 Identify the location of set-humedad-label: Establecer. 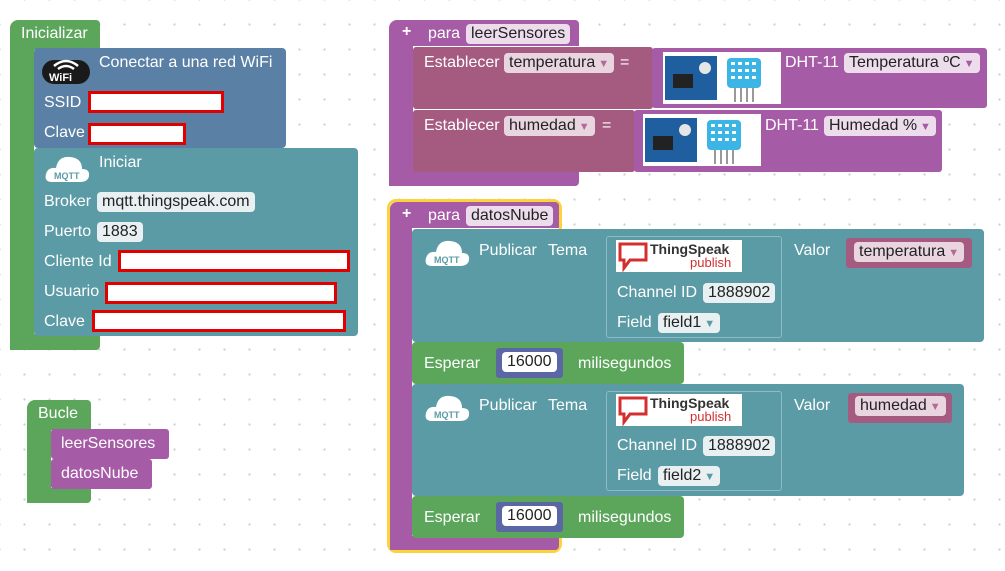
(462, 125).